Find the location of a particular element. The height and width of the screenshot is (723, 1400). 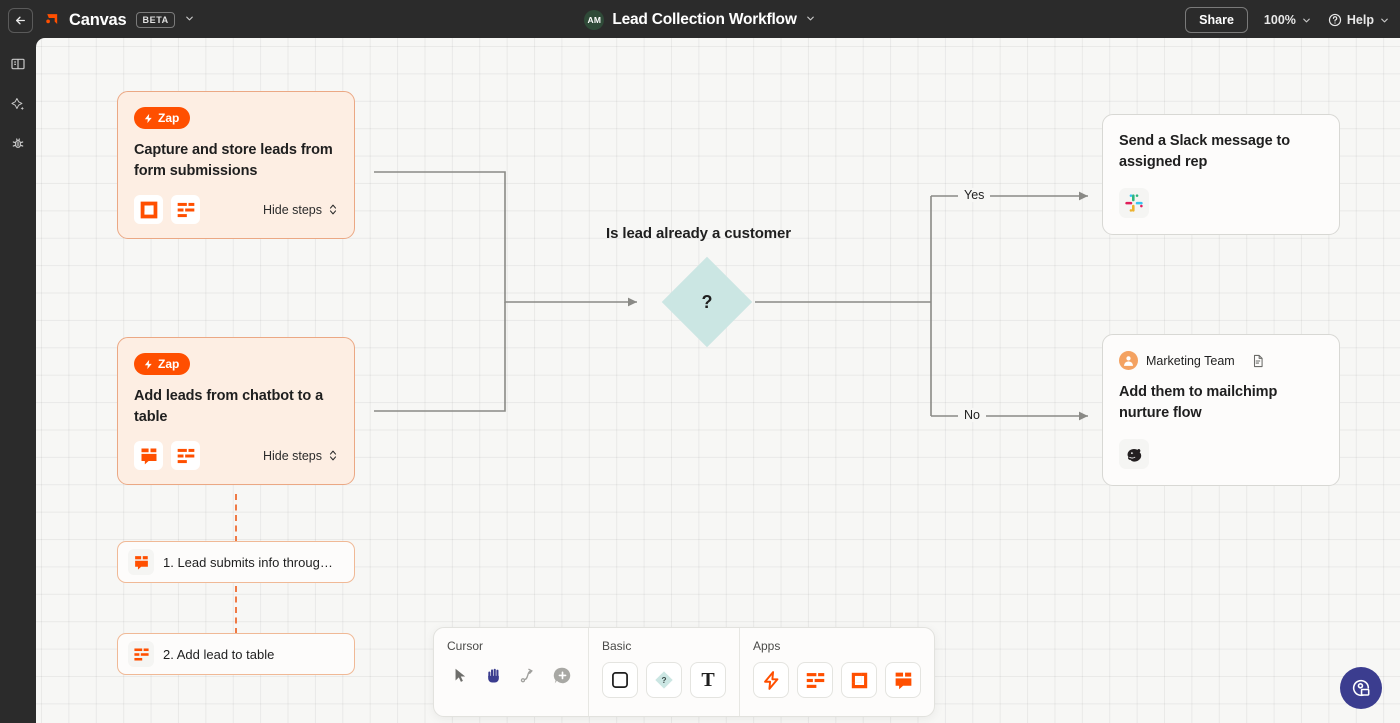

library-icon is located at coordinates (18, 64).